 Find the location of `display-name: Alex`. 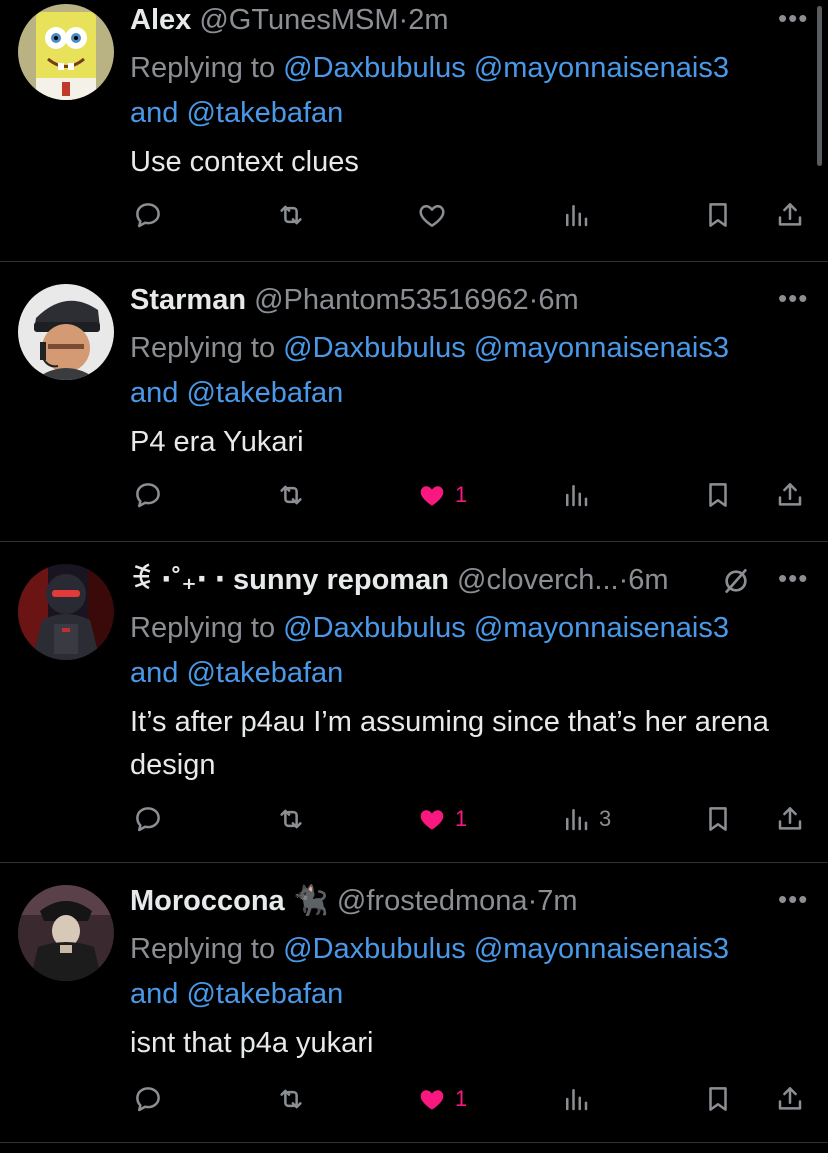

display-name: Alex is located at coordinates (160, 20).